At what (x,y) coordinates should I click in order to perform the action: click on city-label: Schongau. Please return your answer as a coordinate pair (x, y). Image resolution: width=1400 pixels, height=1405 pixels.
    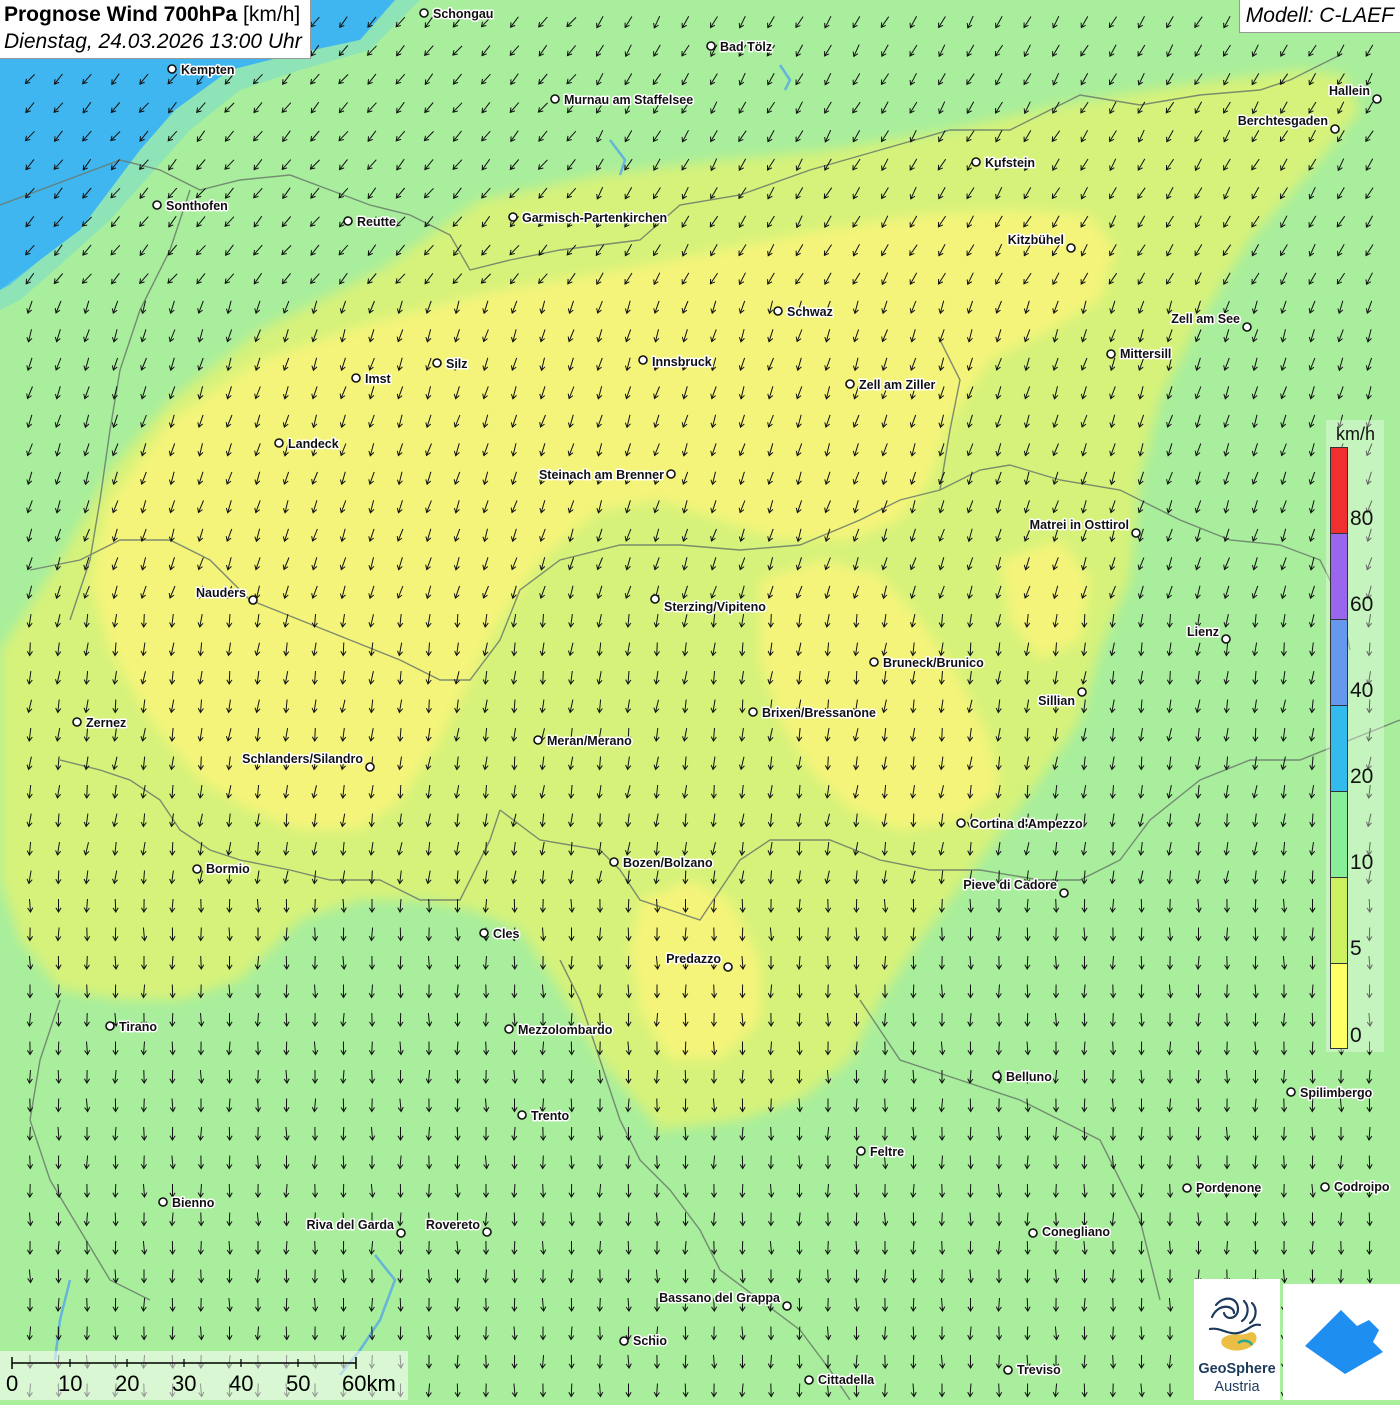
    Looking at the image, I should click on (463, 14).